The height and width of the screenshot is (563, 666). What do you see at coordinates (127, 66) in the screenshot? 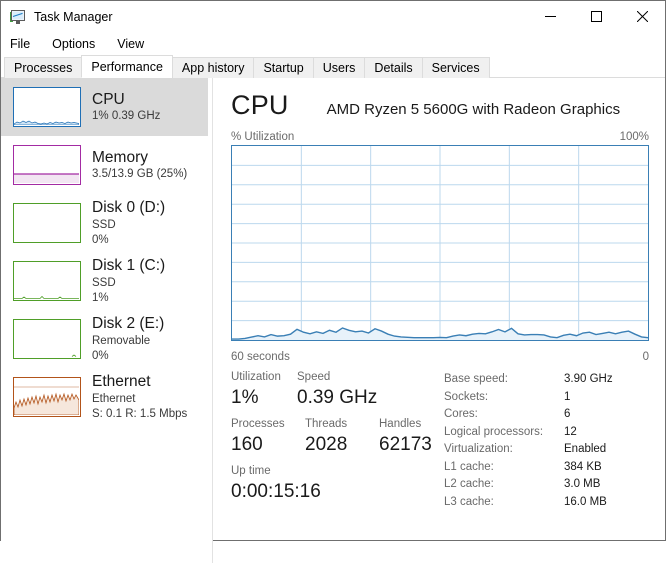
I see `tab-performance: Performance` at bounding box center [127, 66].